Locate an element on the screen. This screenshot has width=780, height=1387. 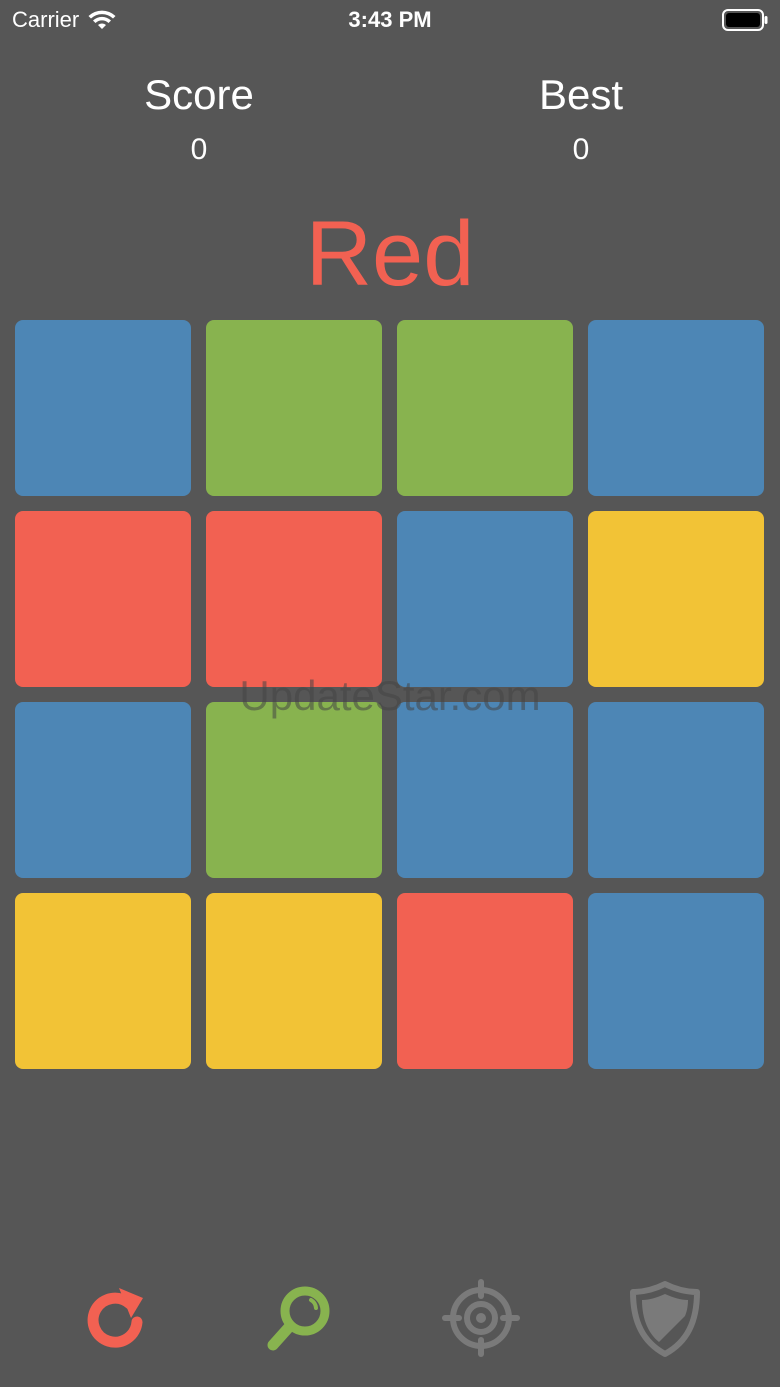
score-label: Score is located at coordinates (199, 94).